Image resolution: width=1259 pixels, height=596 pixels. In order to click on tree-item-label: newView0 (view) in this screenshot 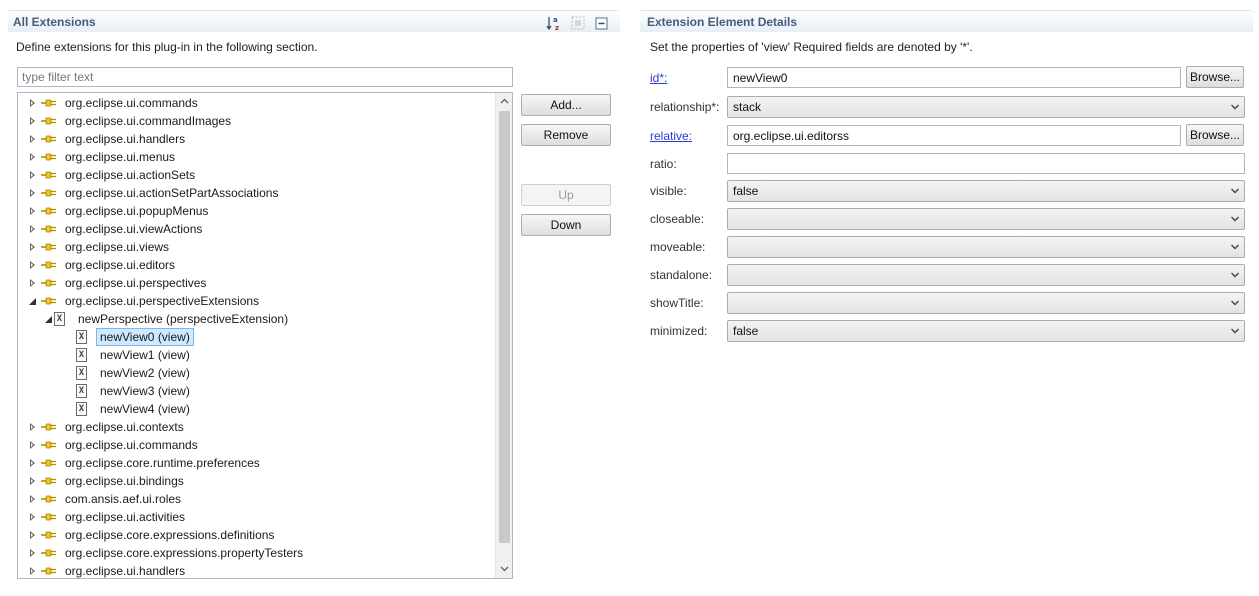, I will do `click(145, 337)`.